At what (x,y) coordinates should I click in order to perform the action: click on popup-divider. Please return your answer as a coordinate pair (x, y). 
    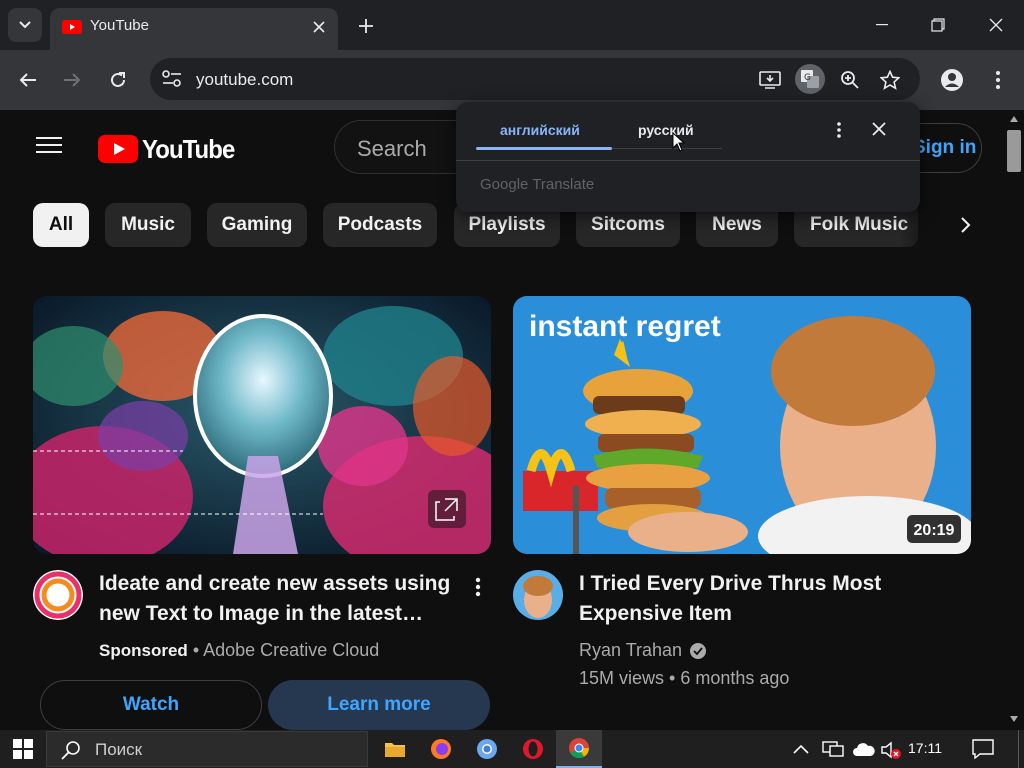
    Looking at the image, I should click on (688, 160).